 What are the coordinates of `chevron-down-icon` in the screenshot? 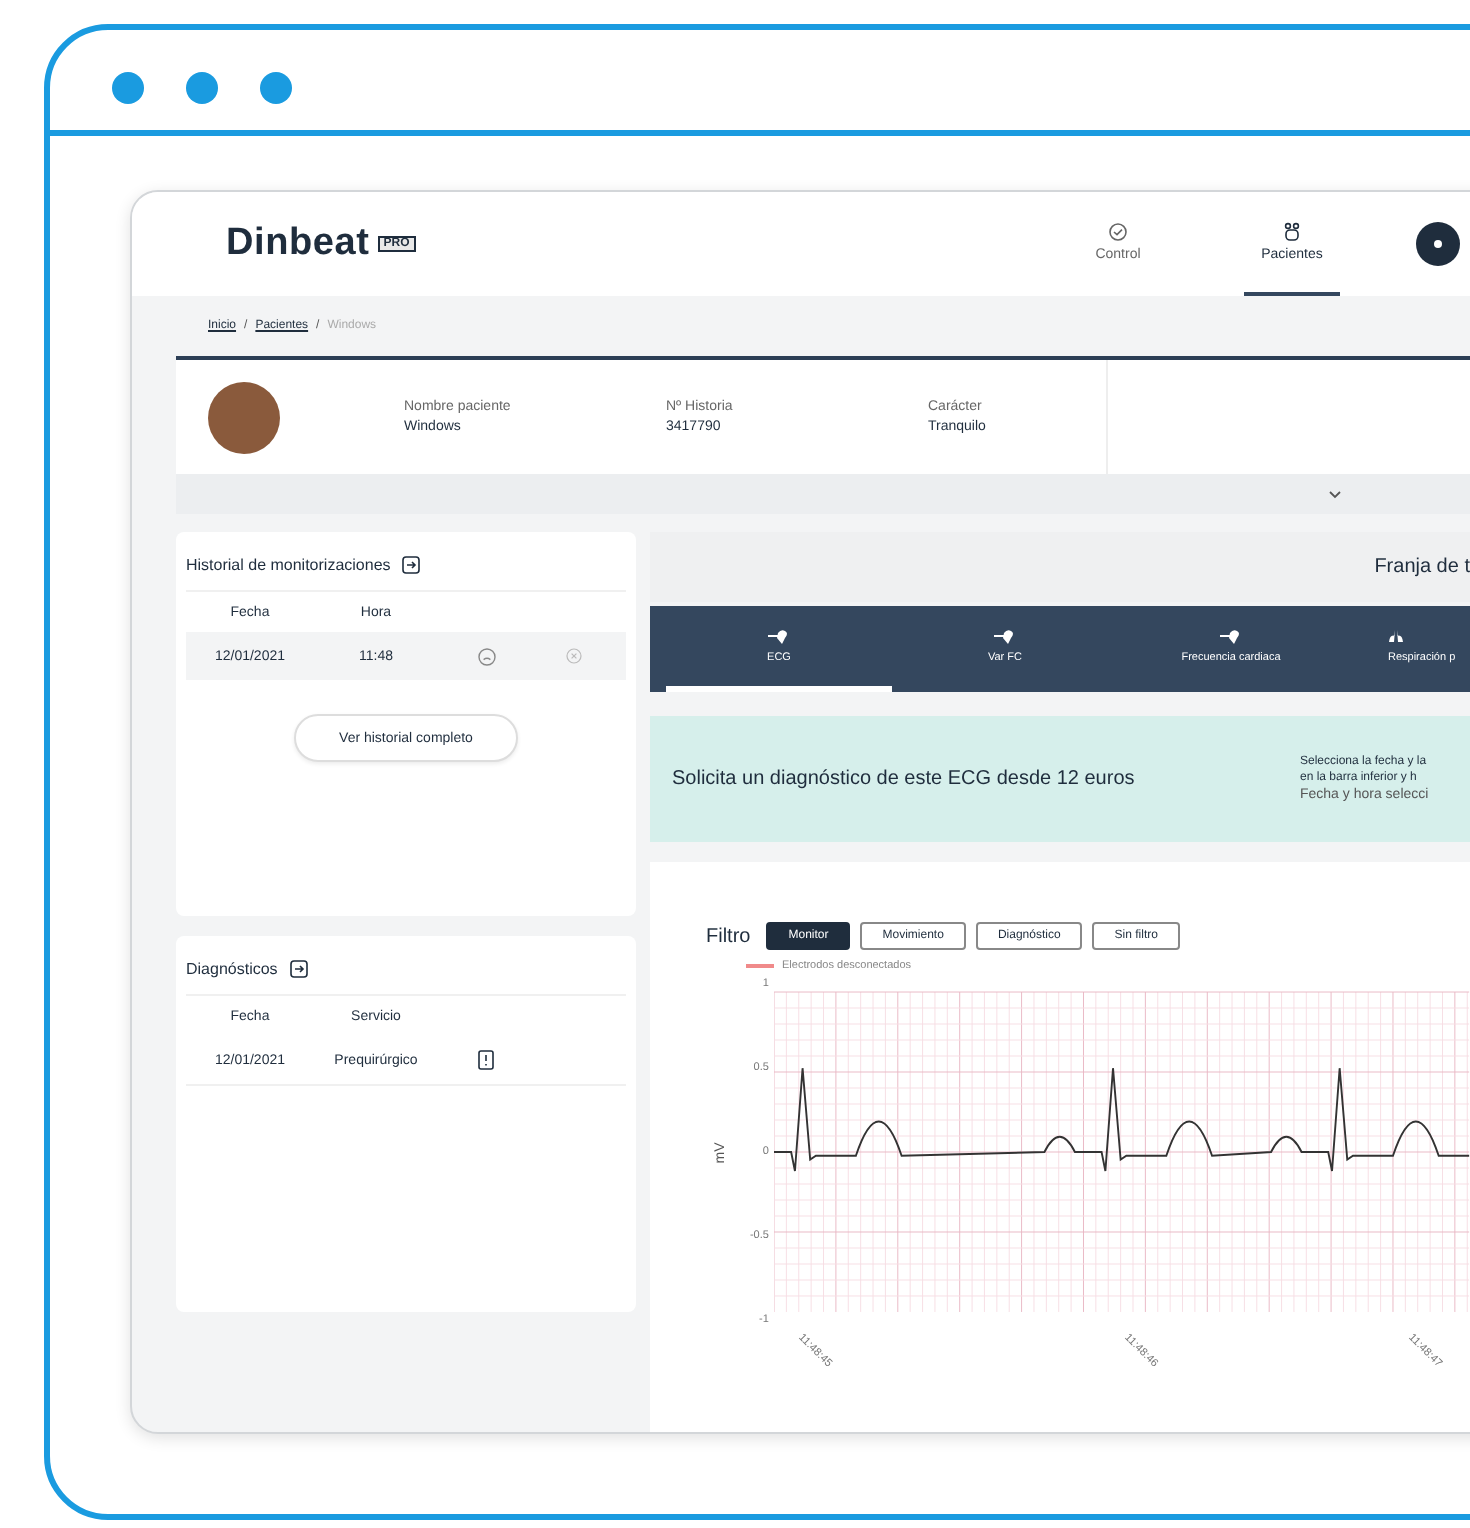 It's located at (1335, 494).